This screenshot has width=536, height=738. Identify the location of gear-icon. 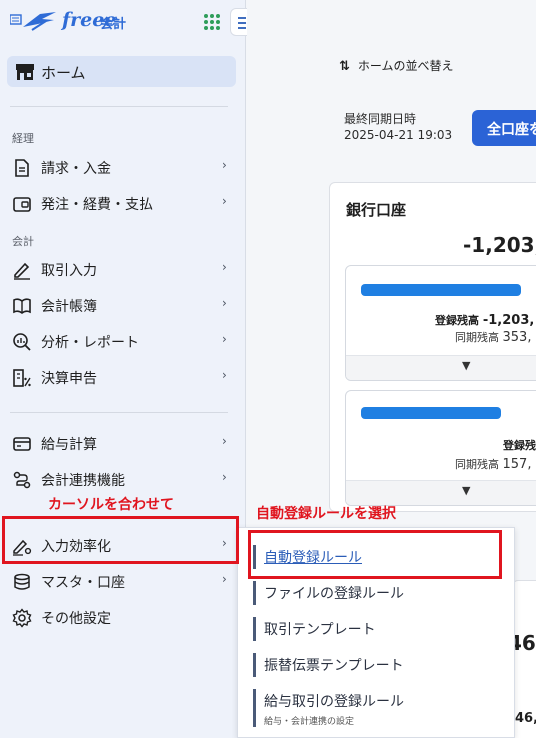
(22, 618).